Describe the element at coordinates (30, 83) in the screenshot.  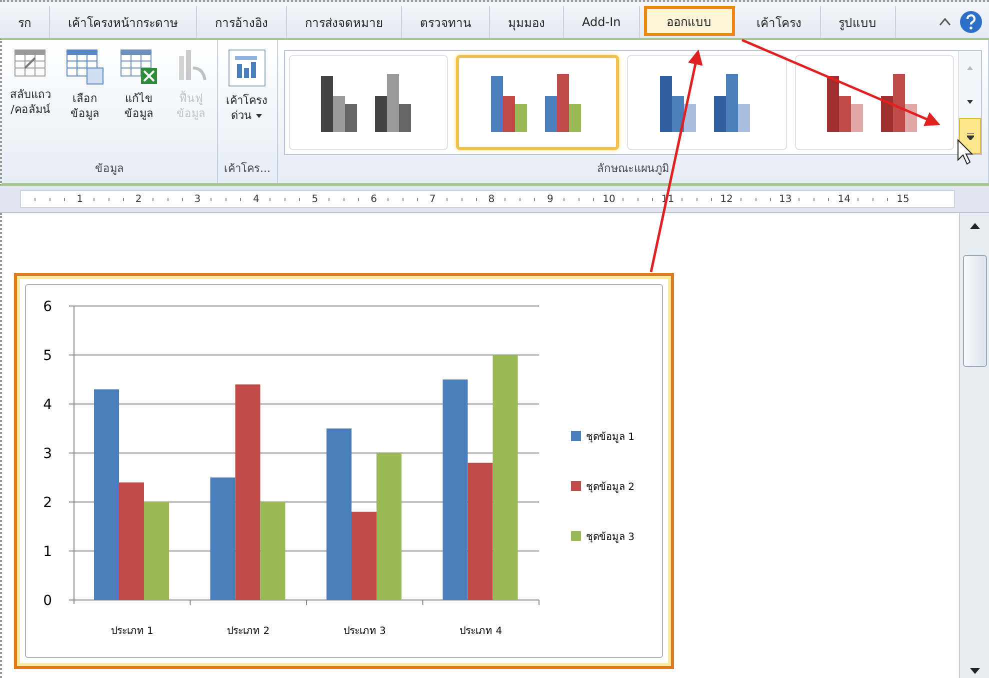
I see `ribbon-button: สลับแถว /คอลัมน์` at that location.